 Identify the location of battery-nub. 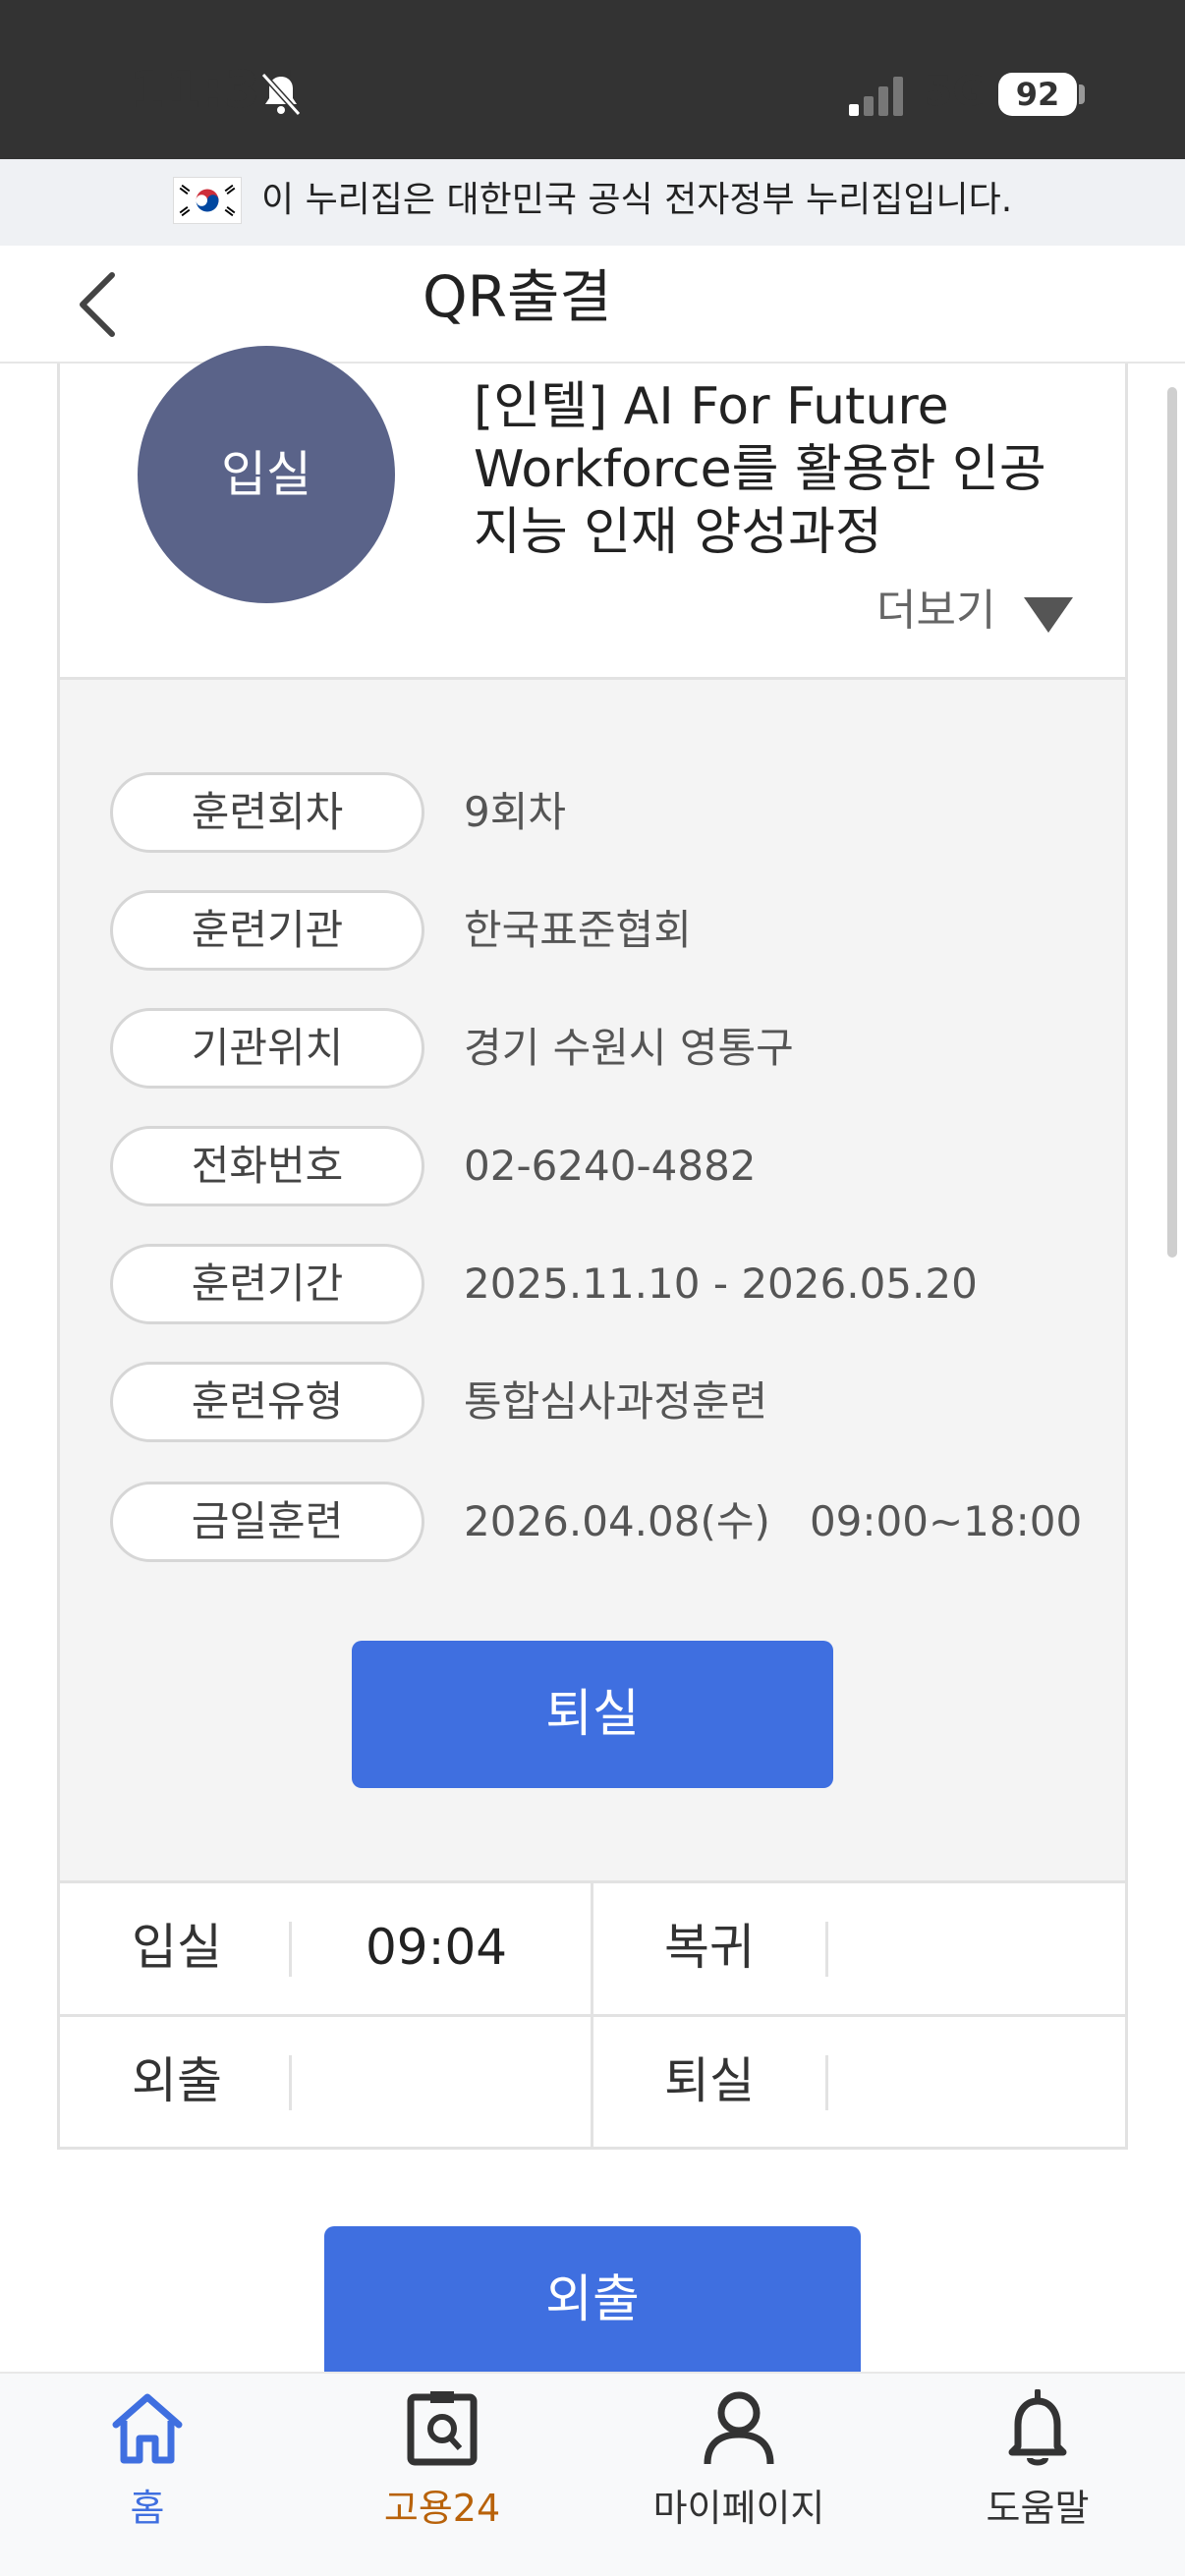
(1082, 94).